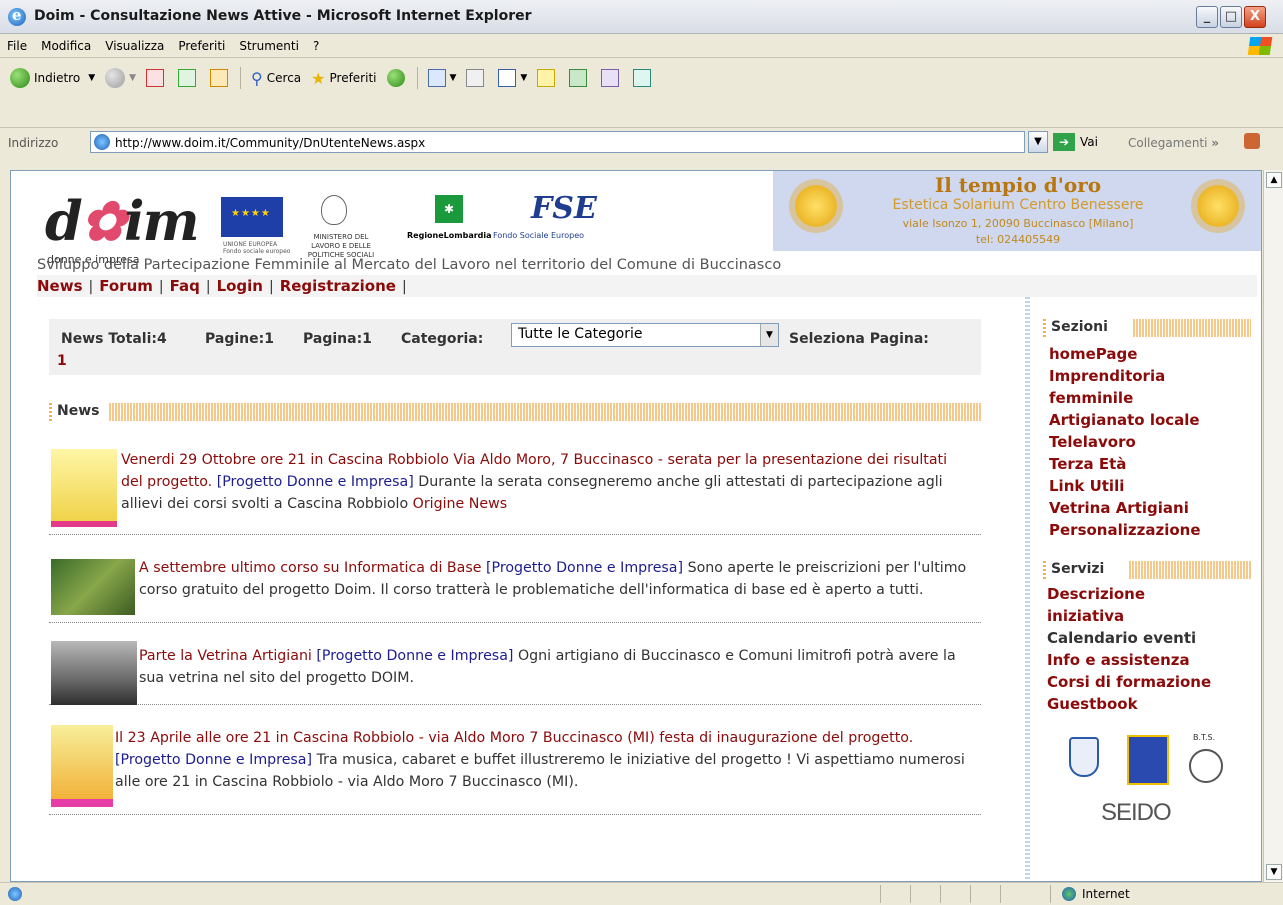  What do you see at coordinates (1215, 143) in the screenshot?
I see `links-chevron-icon: »` at bounding box center [1215, 143].